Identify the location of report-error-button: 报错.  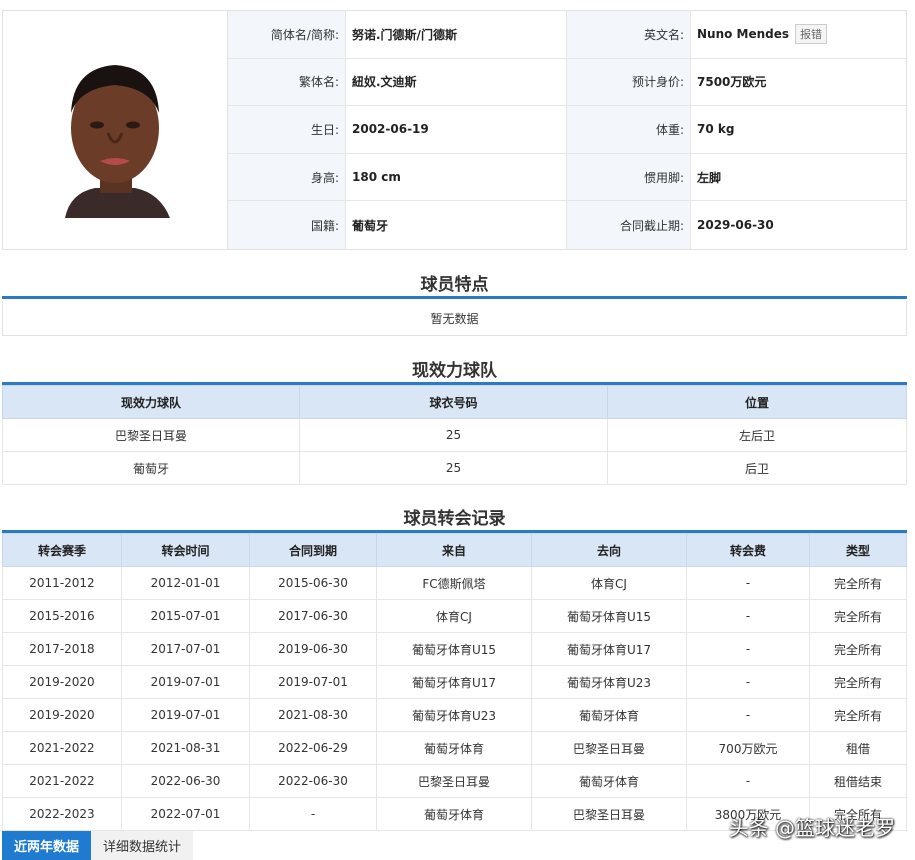
(811, 34).